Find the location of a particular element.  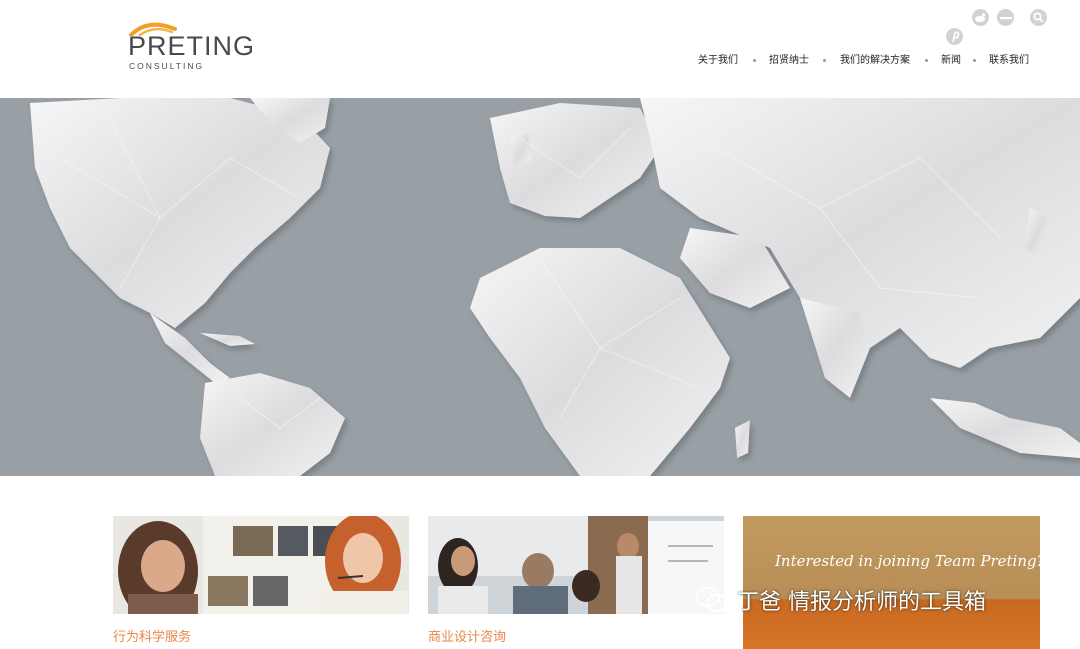

card-caption: 行为科学服务 is located at coordinates (152, 635).